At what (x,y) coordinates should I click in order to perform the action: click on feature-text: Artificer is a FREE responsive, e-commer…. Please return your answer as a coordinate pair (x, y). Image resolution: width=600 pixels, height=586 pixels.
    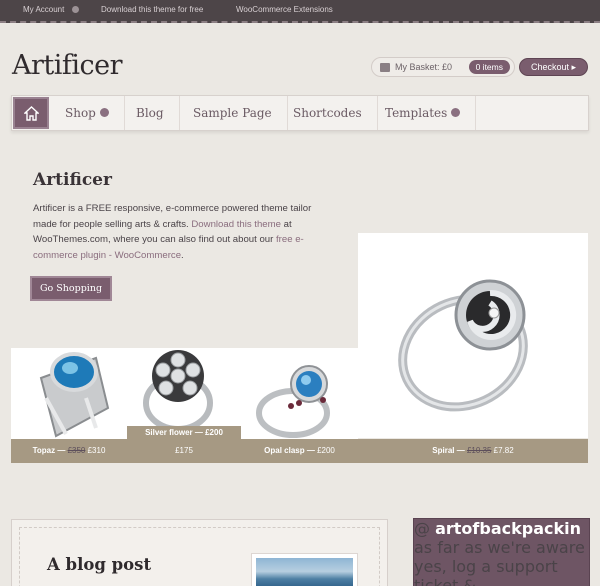
    Looking at the image, I should click on (173, 232).